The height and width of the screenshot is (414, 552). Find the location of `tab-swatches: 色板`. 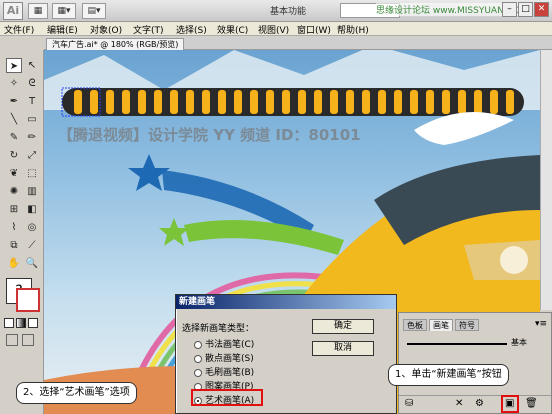

tab-swatches: 色板 is located at coordinates (415, 325).